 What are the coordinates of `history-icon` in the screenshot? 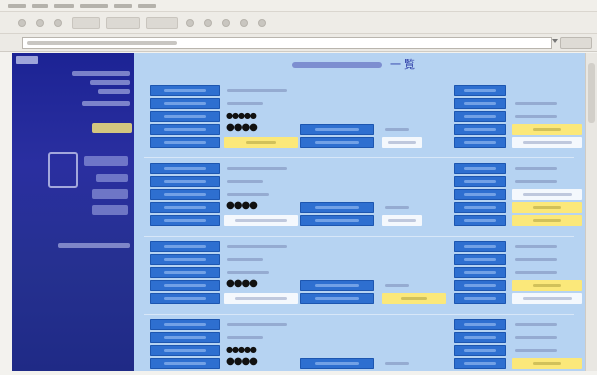 It's located at (190, 23).